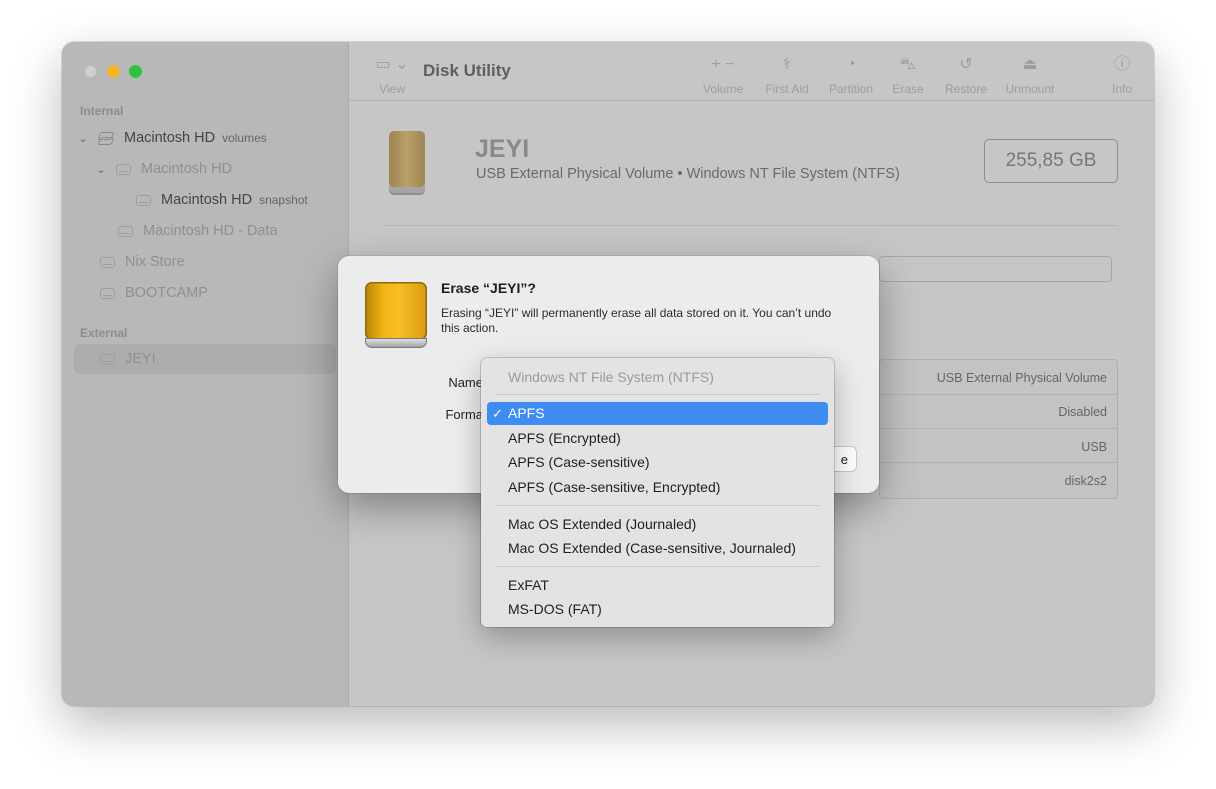 The height and width of the screenshot is (789, 1216). I want to click on sidebar-toggle-icon: ▭ ⌄, so click(392, 64).